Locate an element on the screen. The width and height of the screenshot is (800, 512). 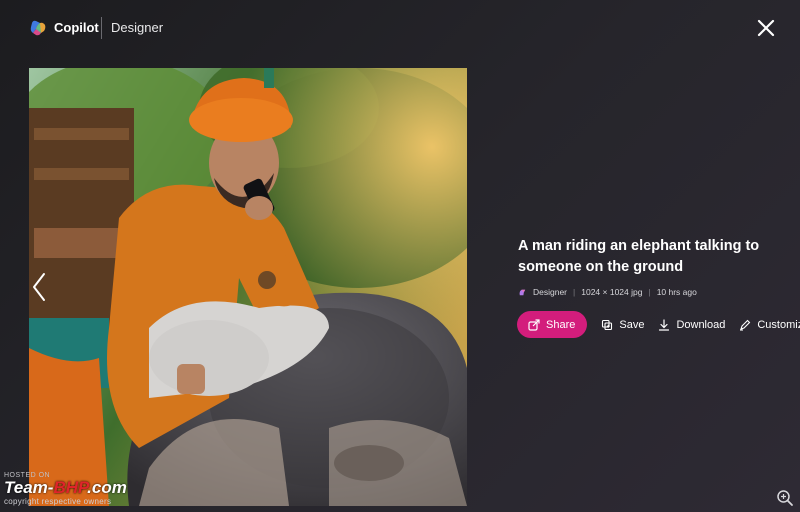
save-button: Save is located at coordinates (622, 325).